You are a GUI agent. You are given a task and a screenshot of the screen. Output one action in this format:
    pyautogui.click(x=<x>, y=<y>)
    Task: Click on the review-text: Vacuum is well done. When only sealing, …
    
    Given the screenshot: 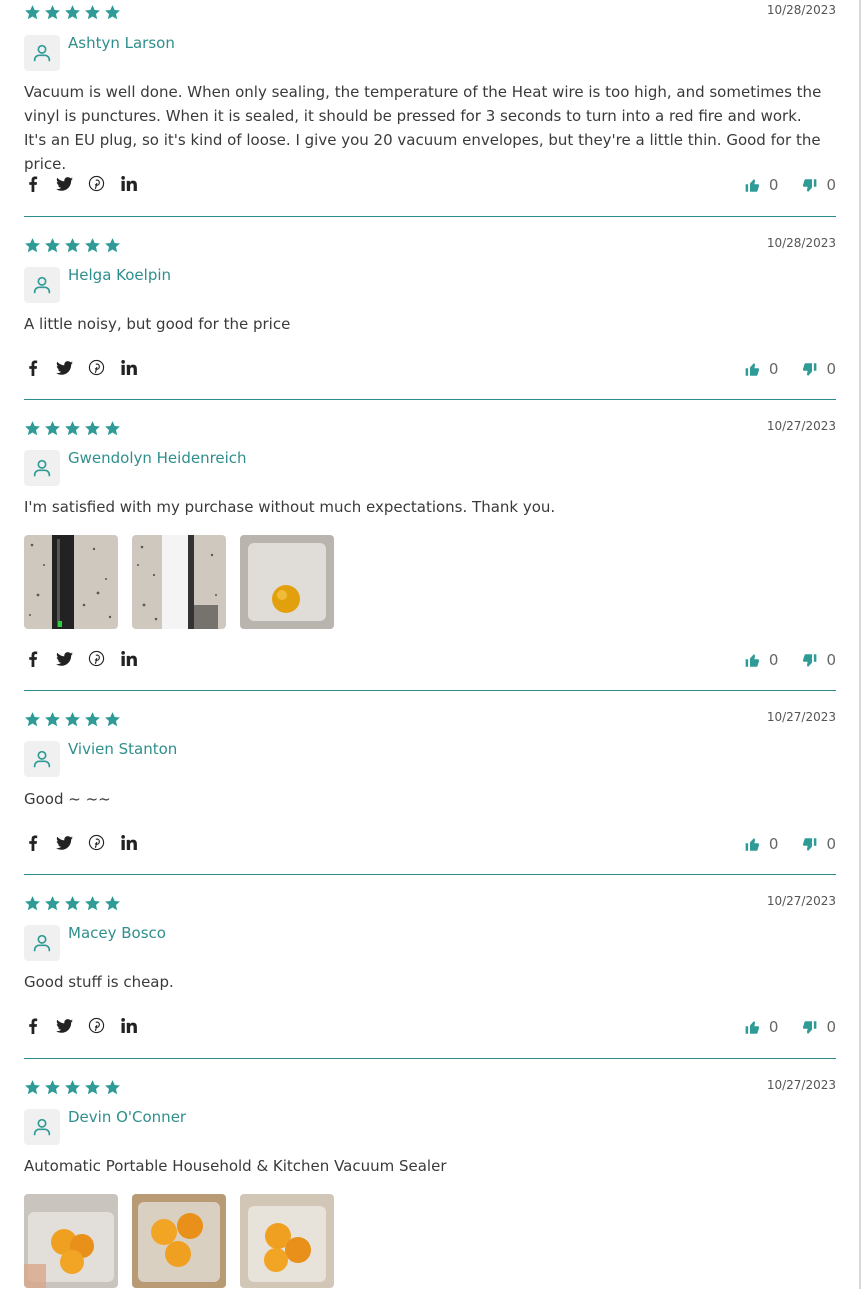 What is the action you would take?
    pyautogui.click(x=423, y=128)
    